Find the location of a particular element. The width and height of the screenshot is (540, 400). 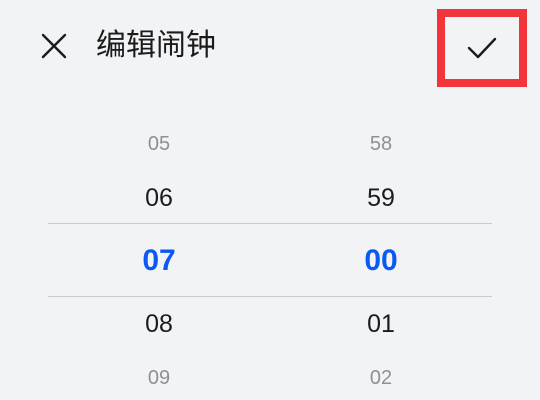

minute-option: 01 is located at coordinates (381, 324).